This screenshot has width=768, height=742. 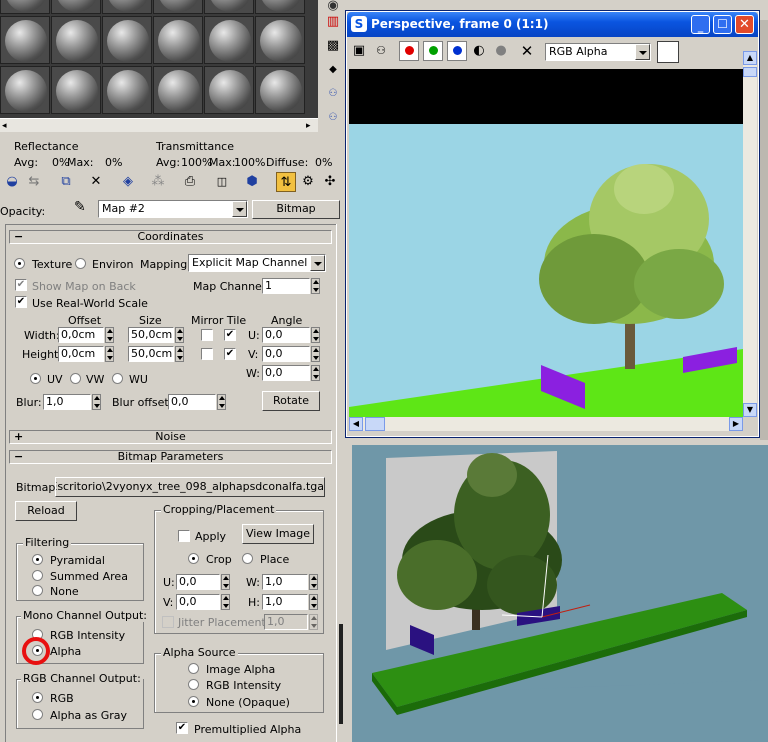 I want to click on coordinates-rollout-header: − Coordinates, so click(x=170, y=237).